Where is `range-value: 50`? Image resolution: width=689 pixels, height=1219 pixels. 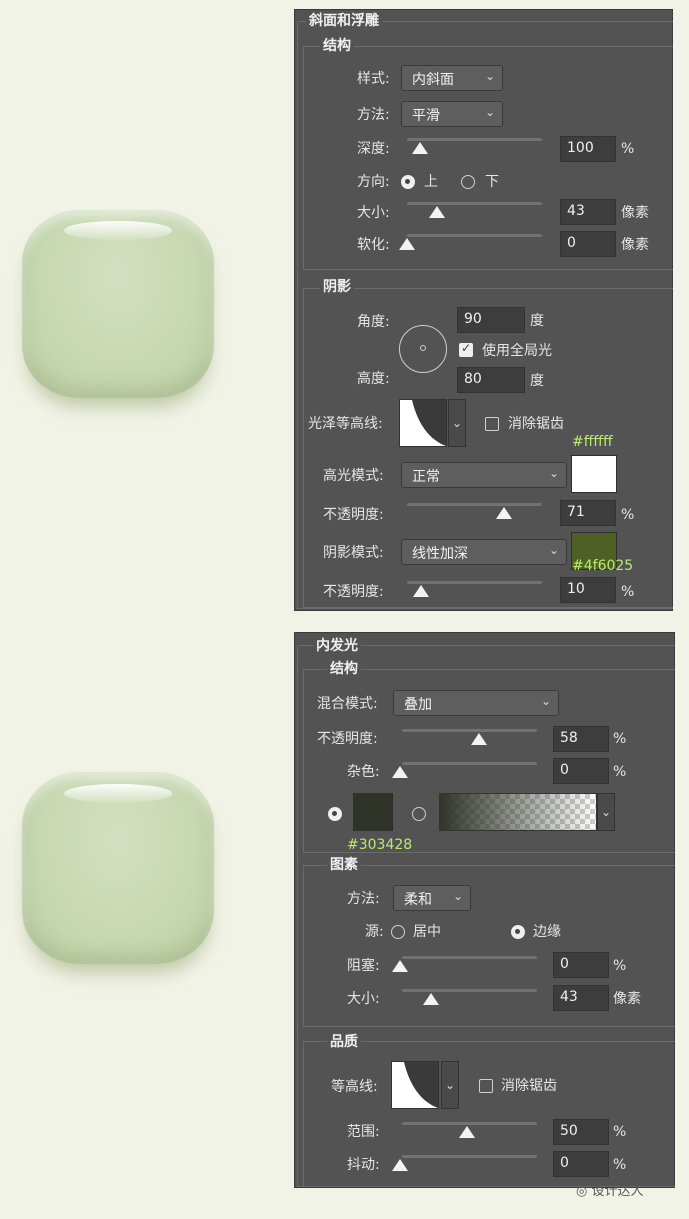
range-value: 50 is located at coordinates (569, 1131).